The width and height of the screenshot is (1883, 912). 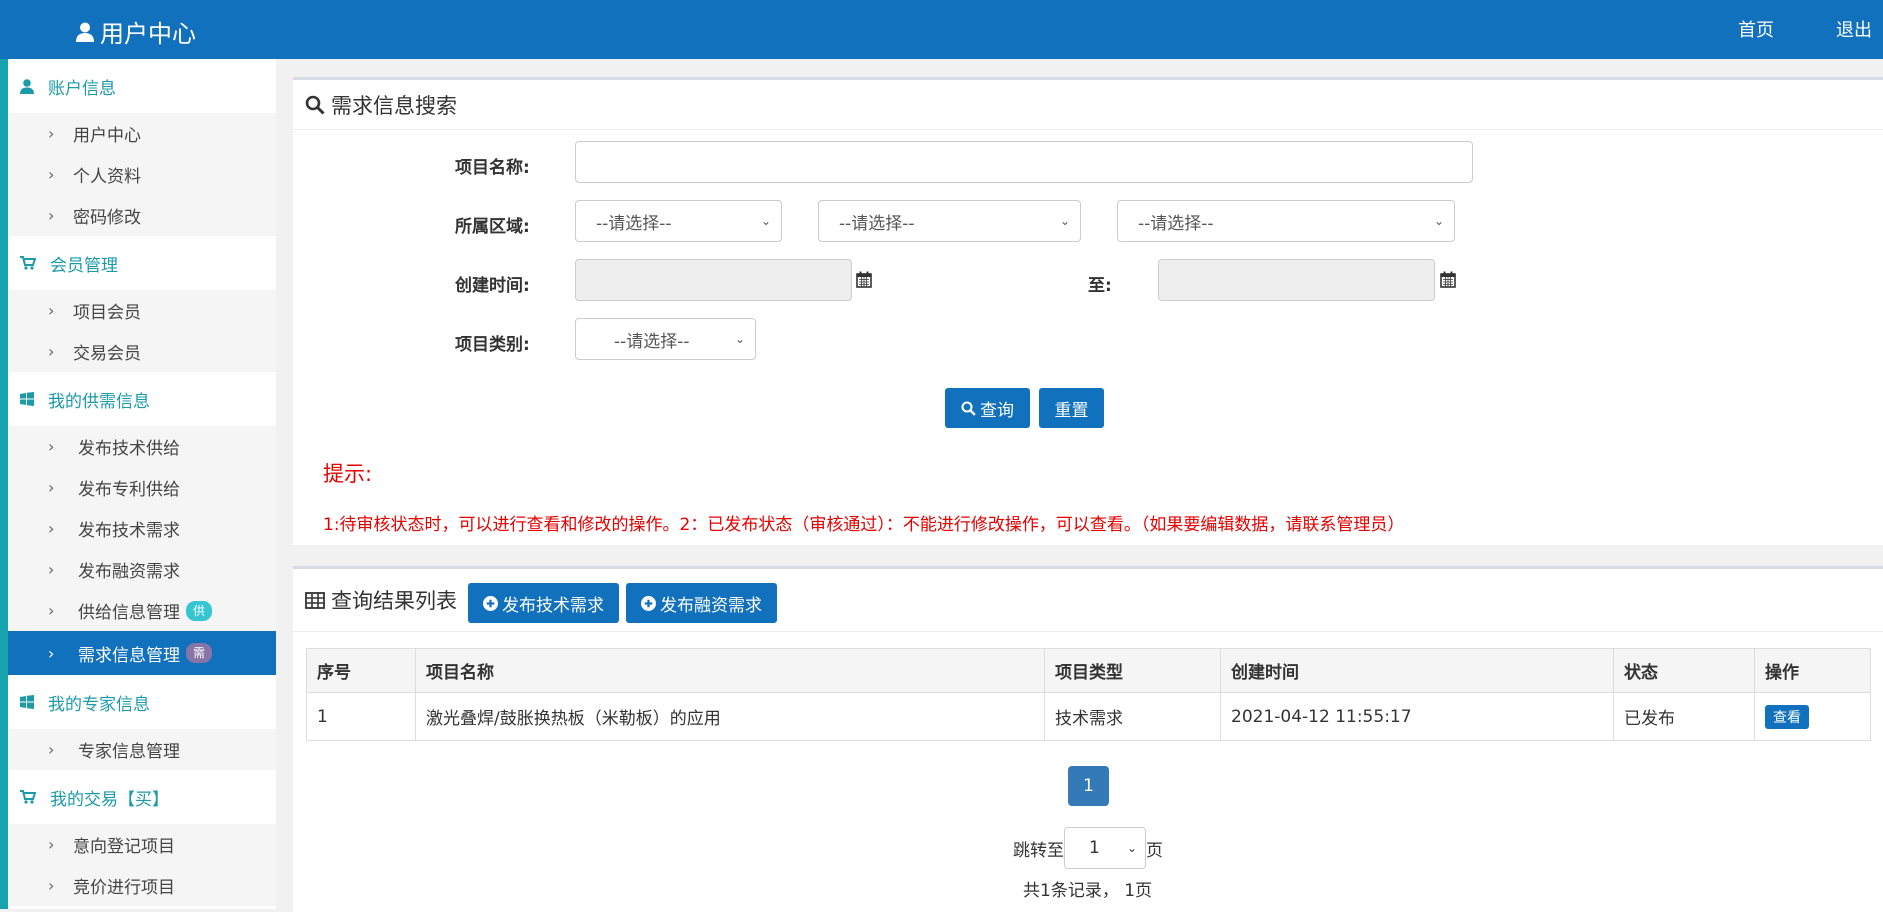 What do you see at coordinates (492, 168) in the screenshot?
I see `project-name-label: 项目名称:` at bounding box center [492, 168].